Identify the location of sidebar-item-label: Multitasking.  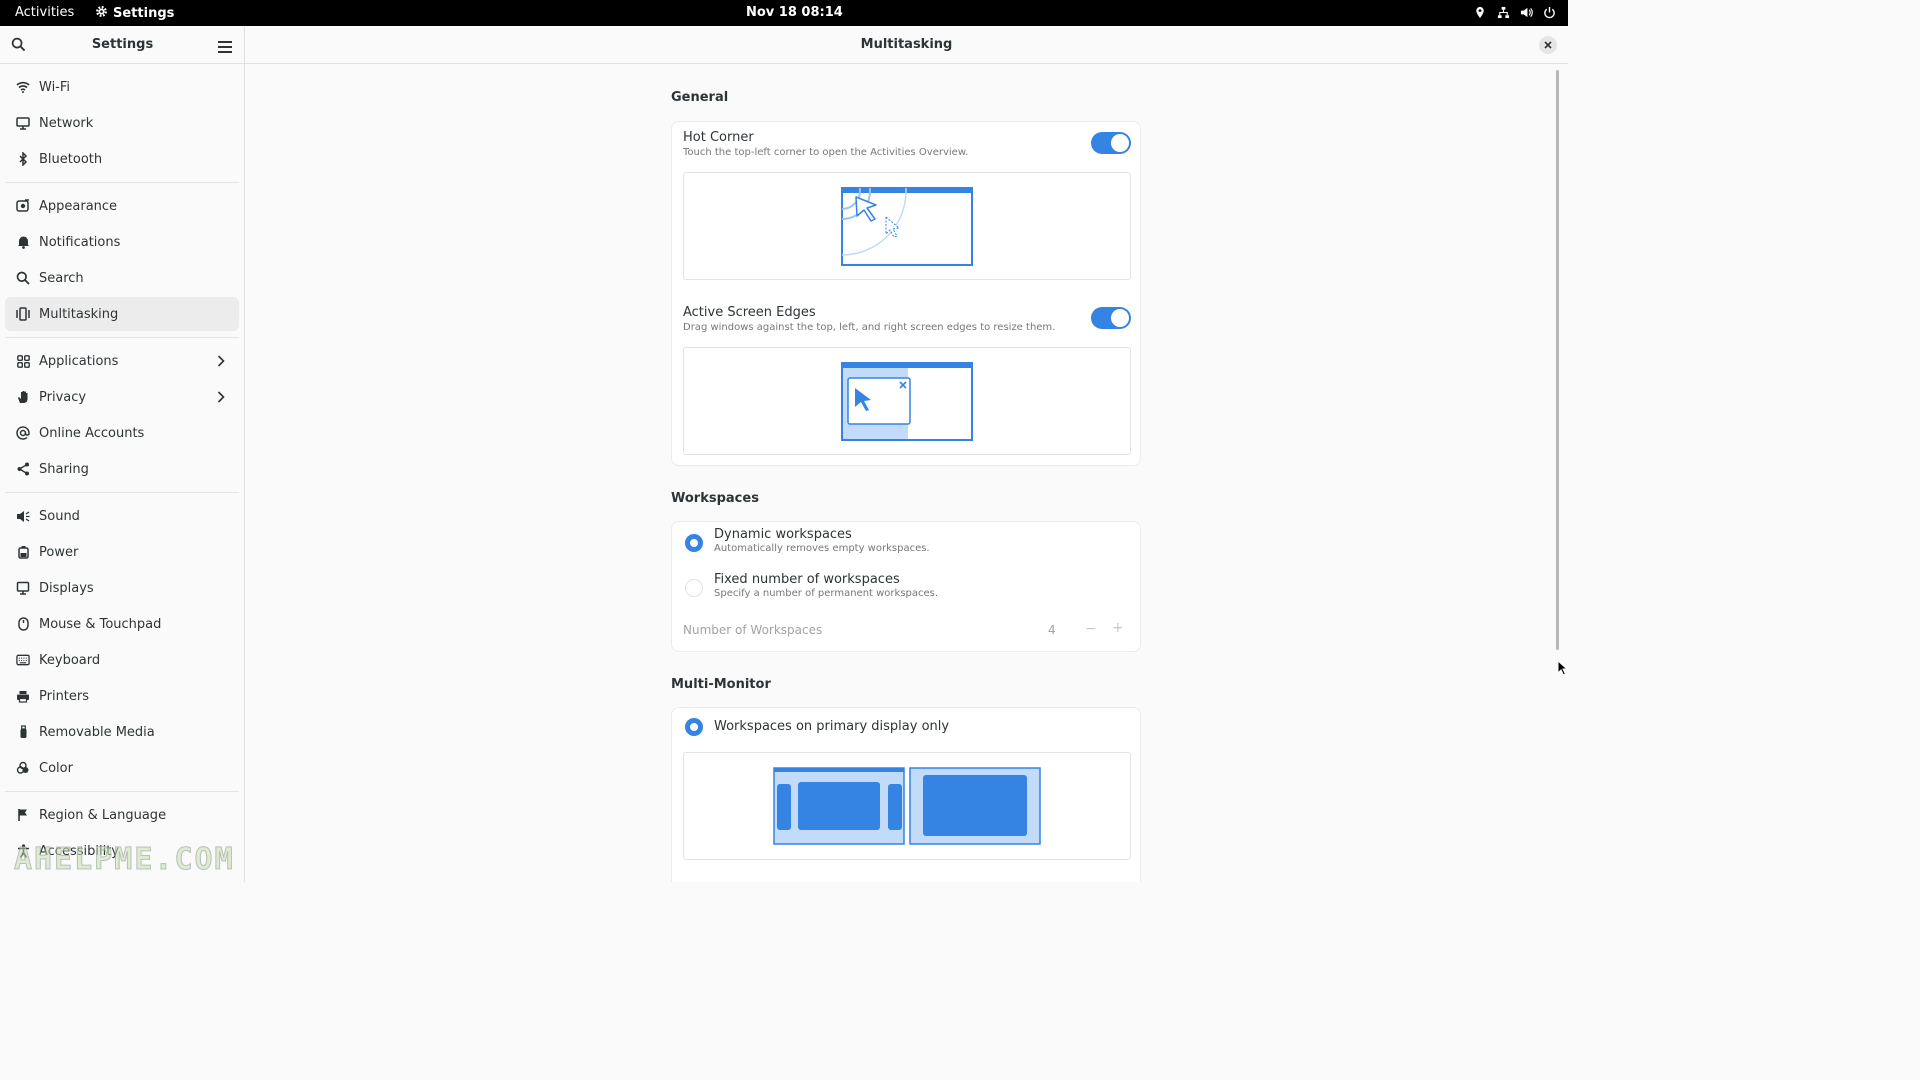
(79, 314).